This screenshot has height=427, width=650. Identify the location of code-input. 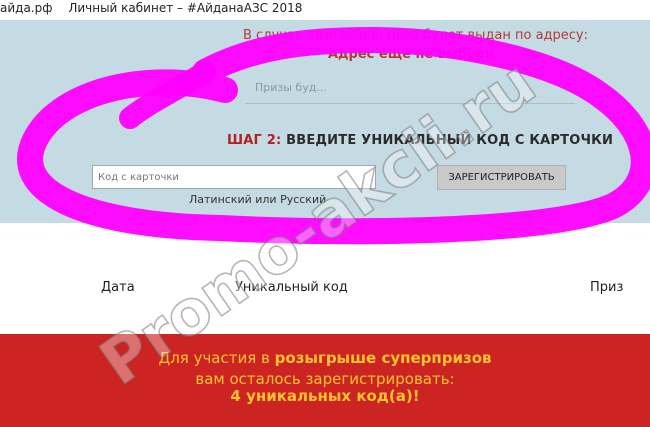
(234, 177).